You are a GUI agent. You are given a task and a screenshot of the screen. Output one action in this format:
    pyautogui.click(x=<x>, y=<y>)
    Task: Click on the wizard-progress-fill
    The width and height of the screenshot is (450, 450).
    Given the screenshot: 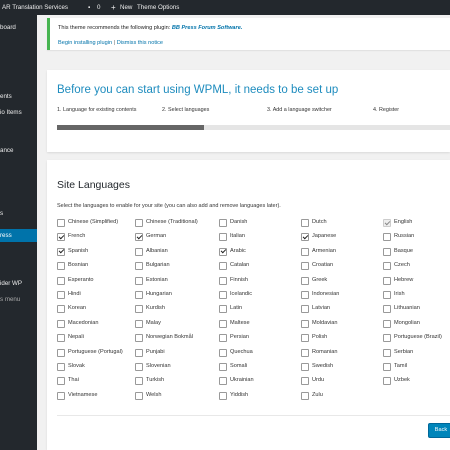 What is the action you would take?
    pyautogui.click(x=131, y=127)
    